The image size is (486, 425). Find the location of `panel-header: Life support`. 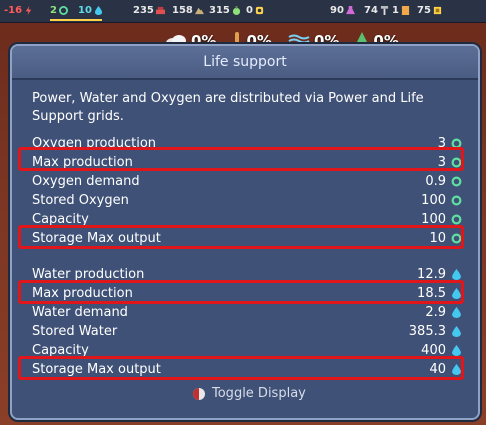

panel-header: Life support is located at coordinates (245, 63).